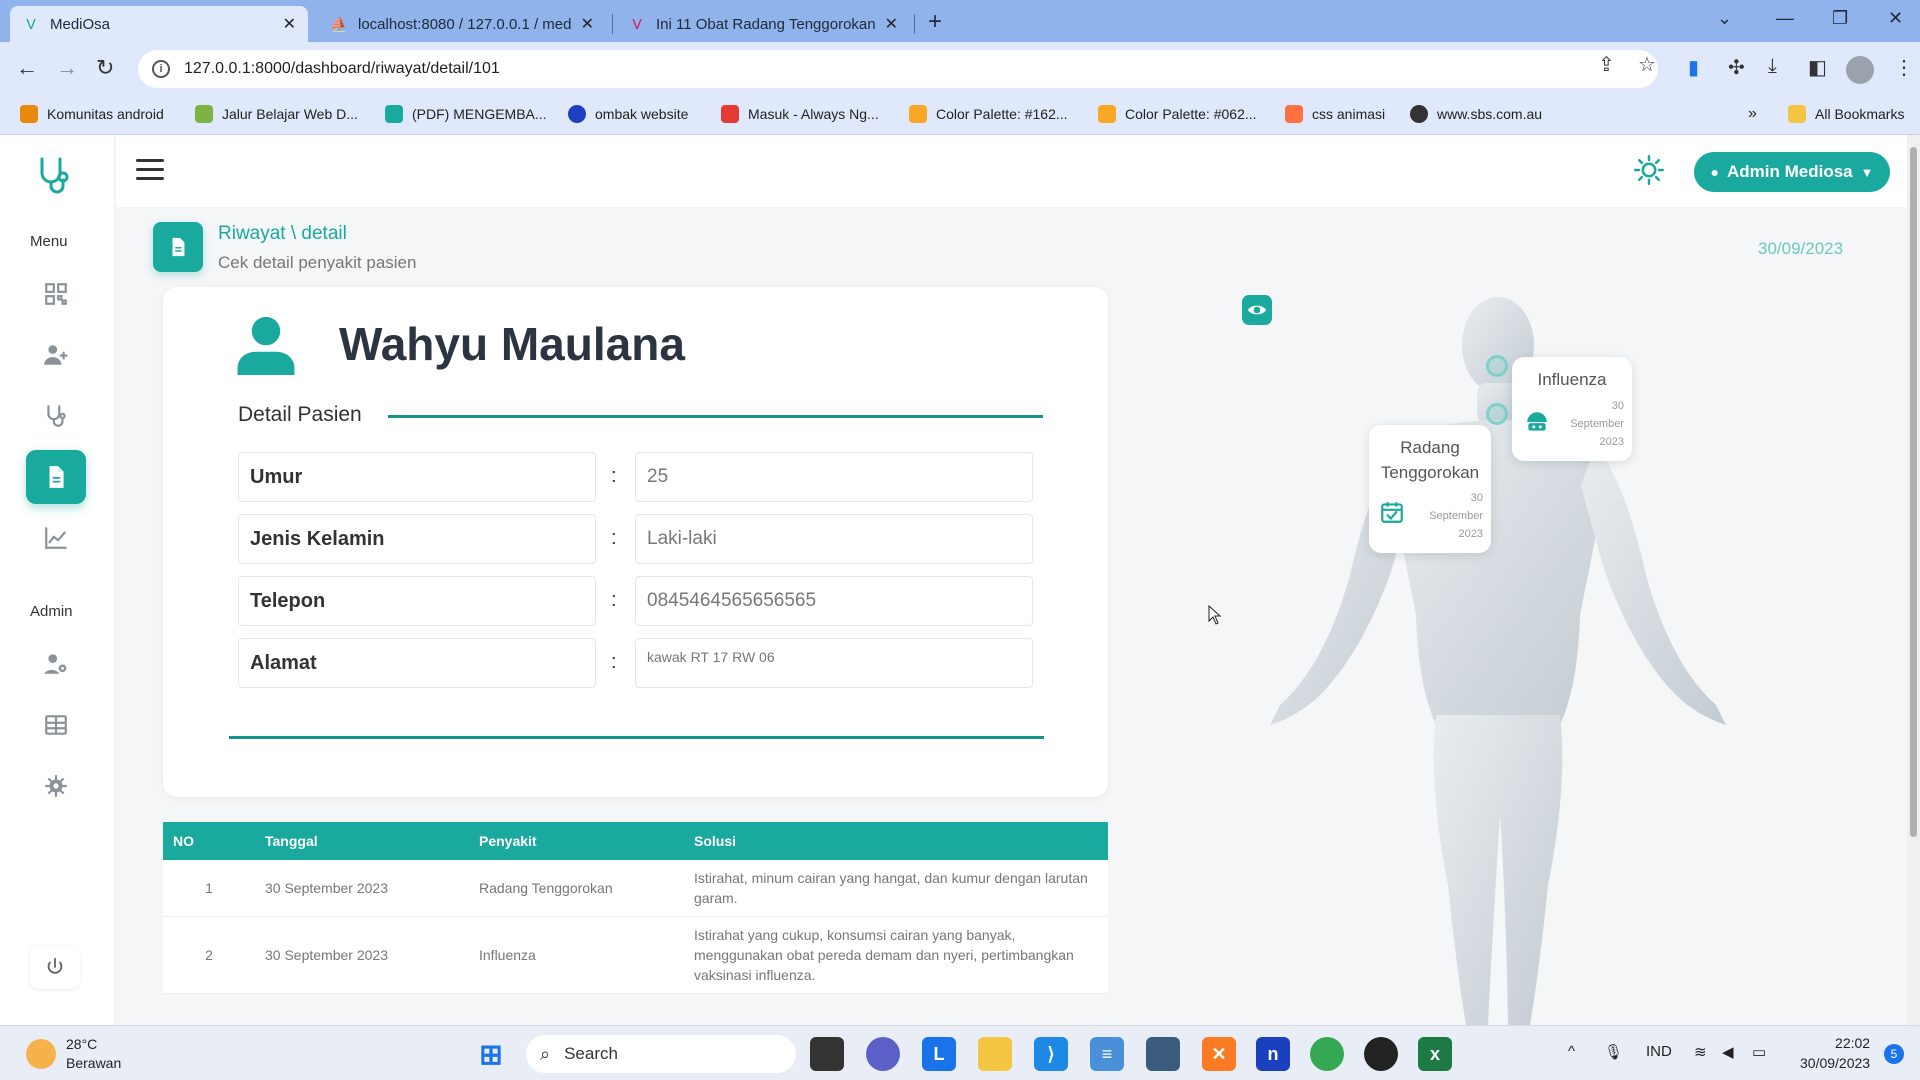 The height and width of the screenshot is (1080, 1920). Describe the element at coordinates (1724, 18) in the screenshot. I see `tab-search-icon: ⌄` at that location.